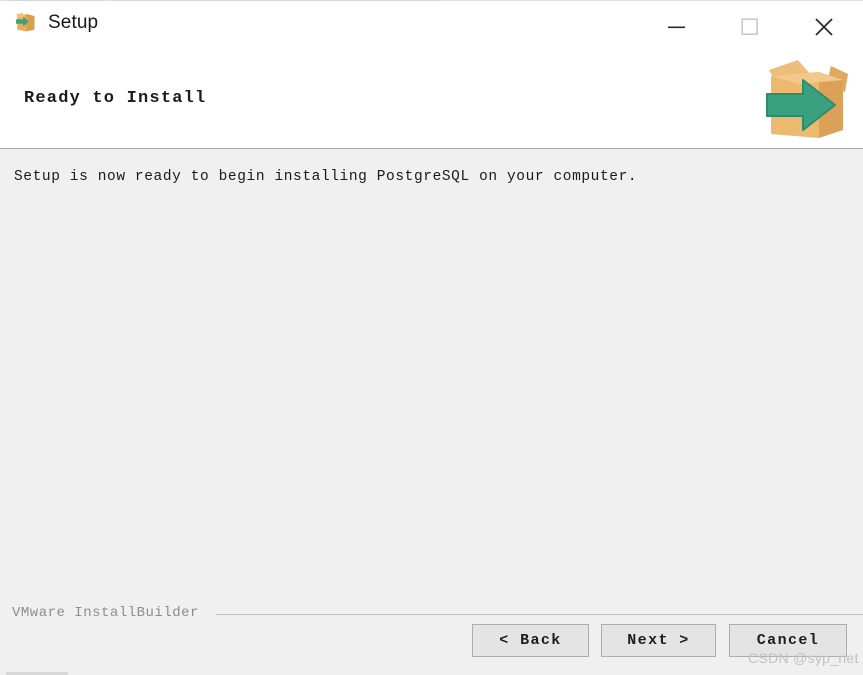 Image resolution: width=863 pixels, height=675 pixels. Describe the element at coordinates (105, 613) in the screenshot. I see `installer-brand-label: VMware InstallBuilder` at that location.